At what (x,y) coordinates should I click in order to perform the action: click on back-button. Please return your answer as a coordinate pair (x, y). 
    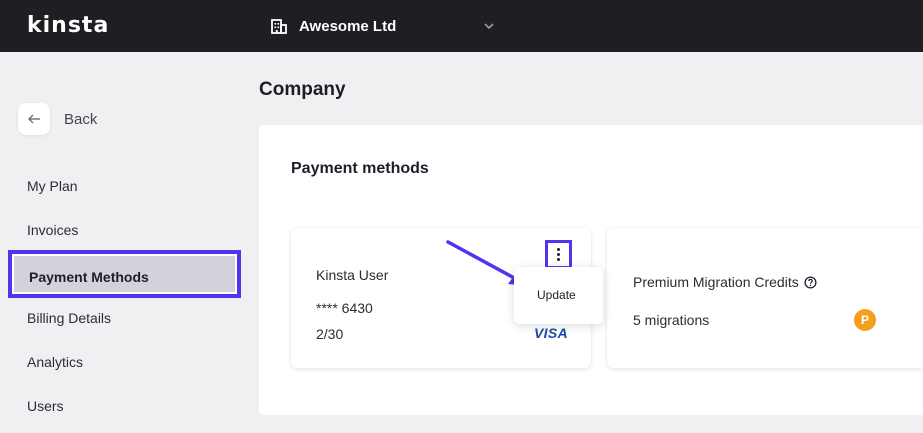
    Looking at the image, I should click on (34, 119).